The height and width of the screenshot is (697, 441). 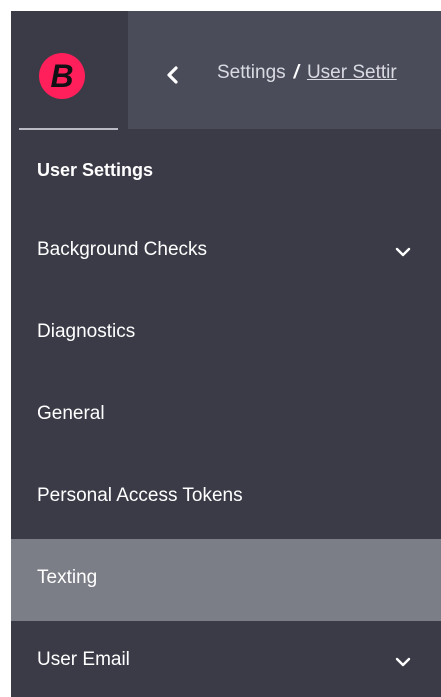 What do you see at coordinates (226, 252) in the screenshot?
I see `sidebar-item-background-checks: Background Checks` at bounding box center [226, 252].